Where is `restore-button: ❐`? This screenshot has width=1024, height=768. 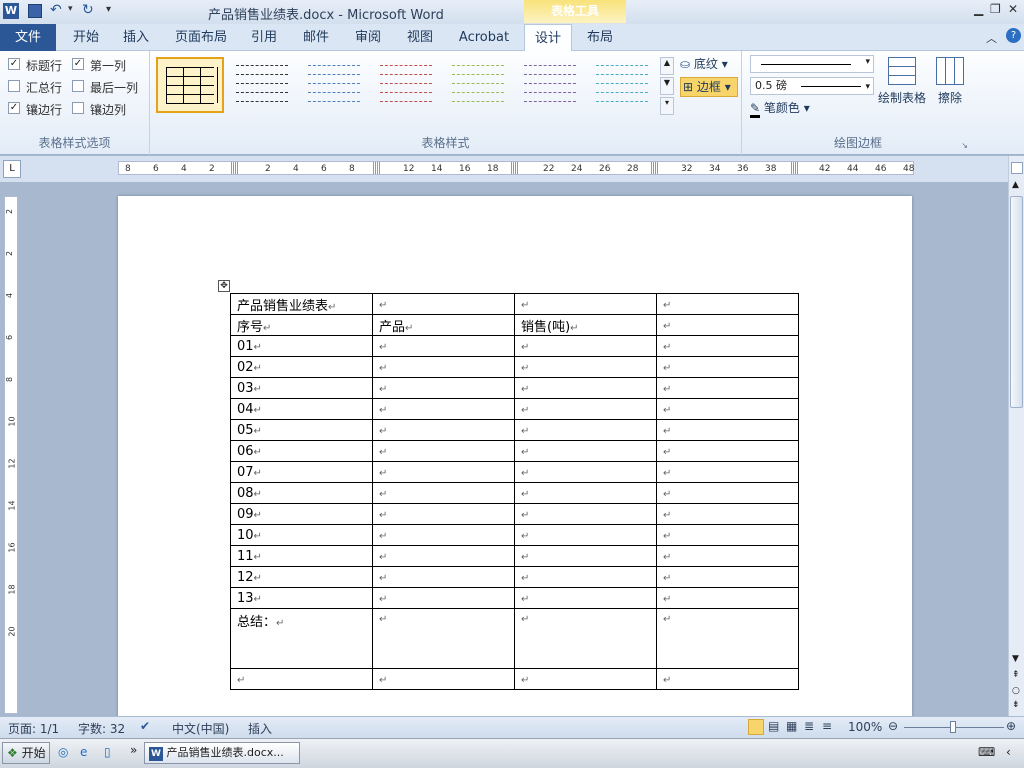
restore-button: ❐ is located at coordinates (995, 9).